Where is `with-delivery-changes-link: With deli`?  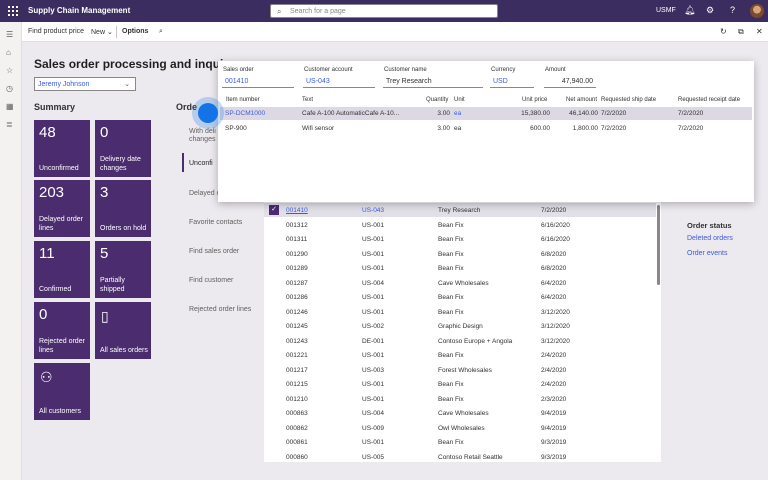
with-delivery-changes-link: With deli is located at coordinates (202, 131).